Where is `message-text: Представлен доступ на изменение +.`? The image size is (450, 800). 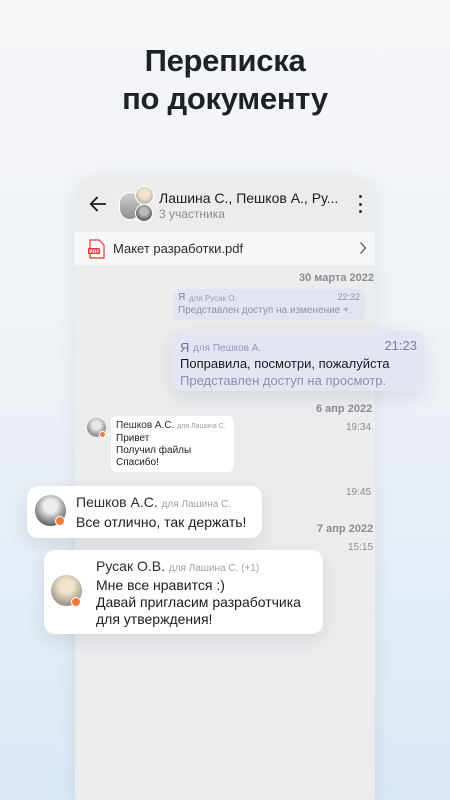 message-text: Представлен доступ на изменение +. is located at coordinates (265, 310).